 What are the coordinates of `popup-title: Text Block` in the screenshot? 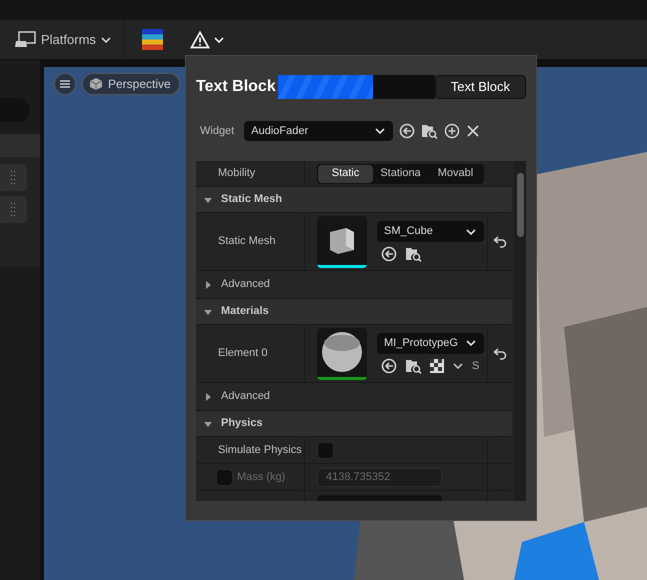 It's located at (236, 87).